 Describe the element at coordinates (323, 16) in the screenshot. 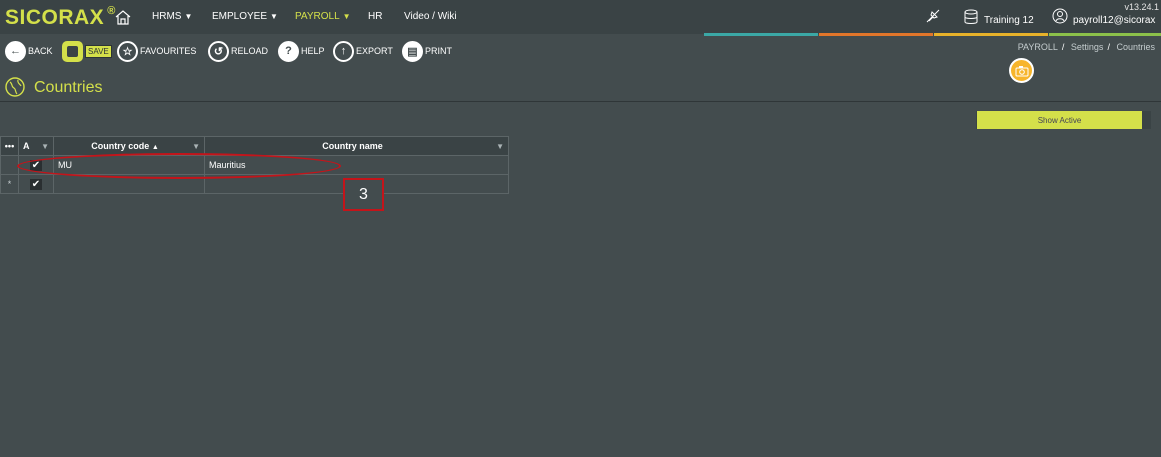

I see `nav-payroll: PAYROLL ▼` at that location.